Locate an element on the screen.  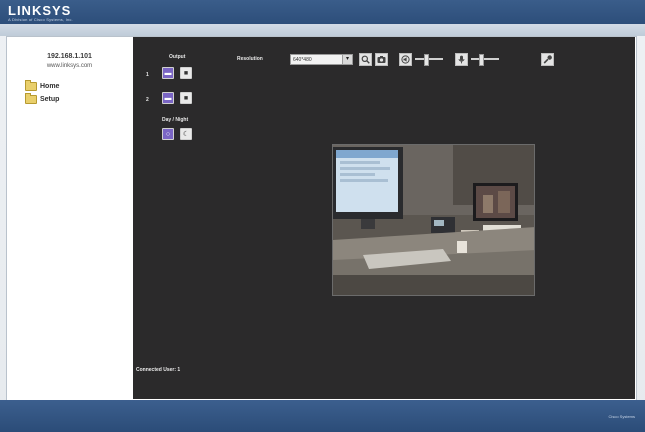
day-mode-button: ○ is located at coordinates (168, 134).